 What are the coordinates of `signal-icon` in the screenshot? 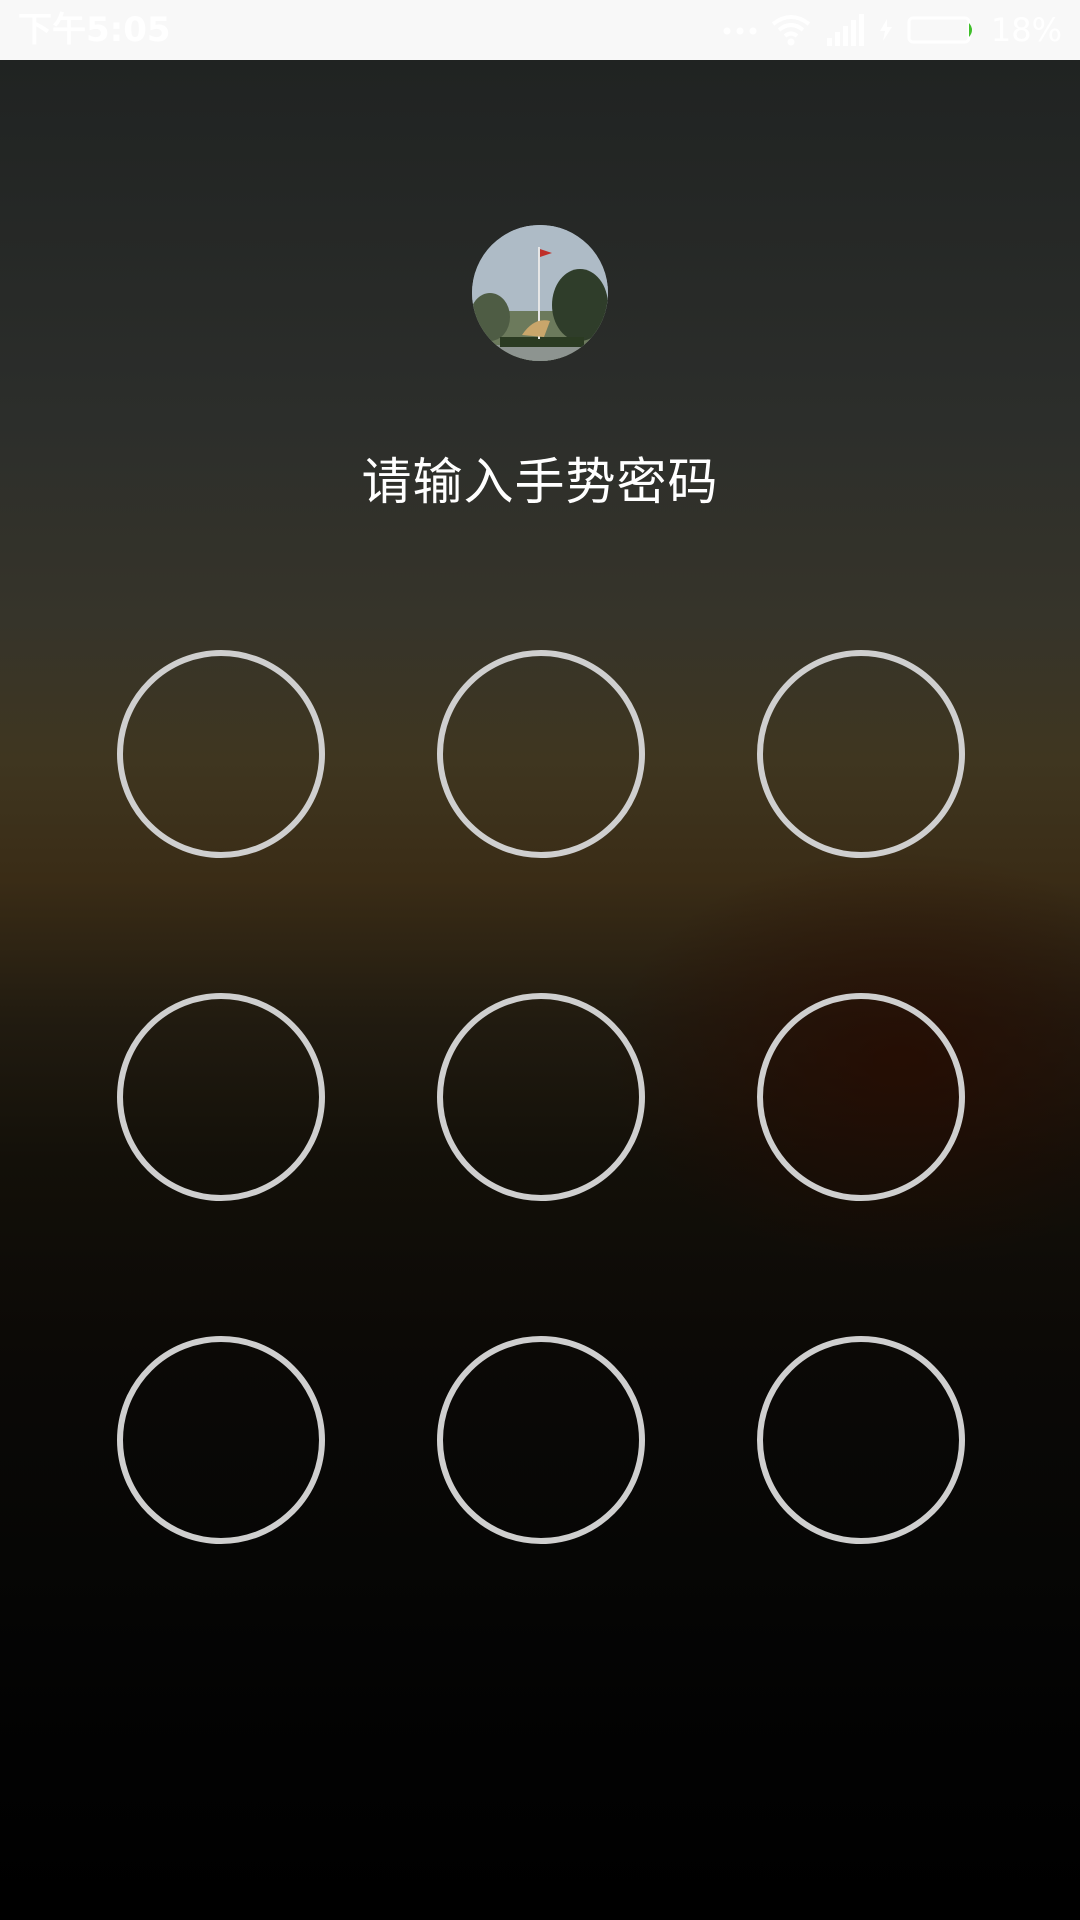 It's located at (845, 30).